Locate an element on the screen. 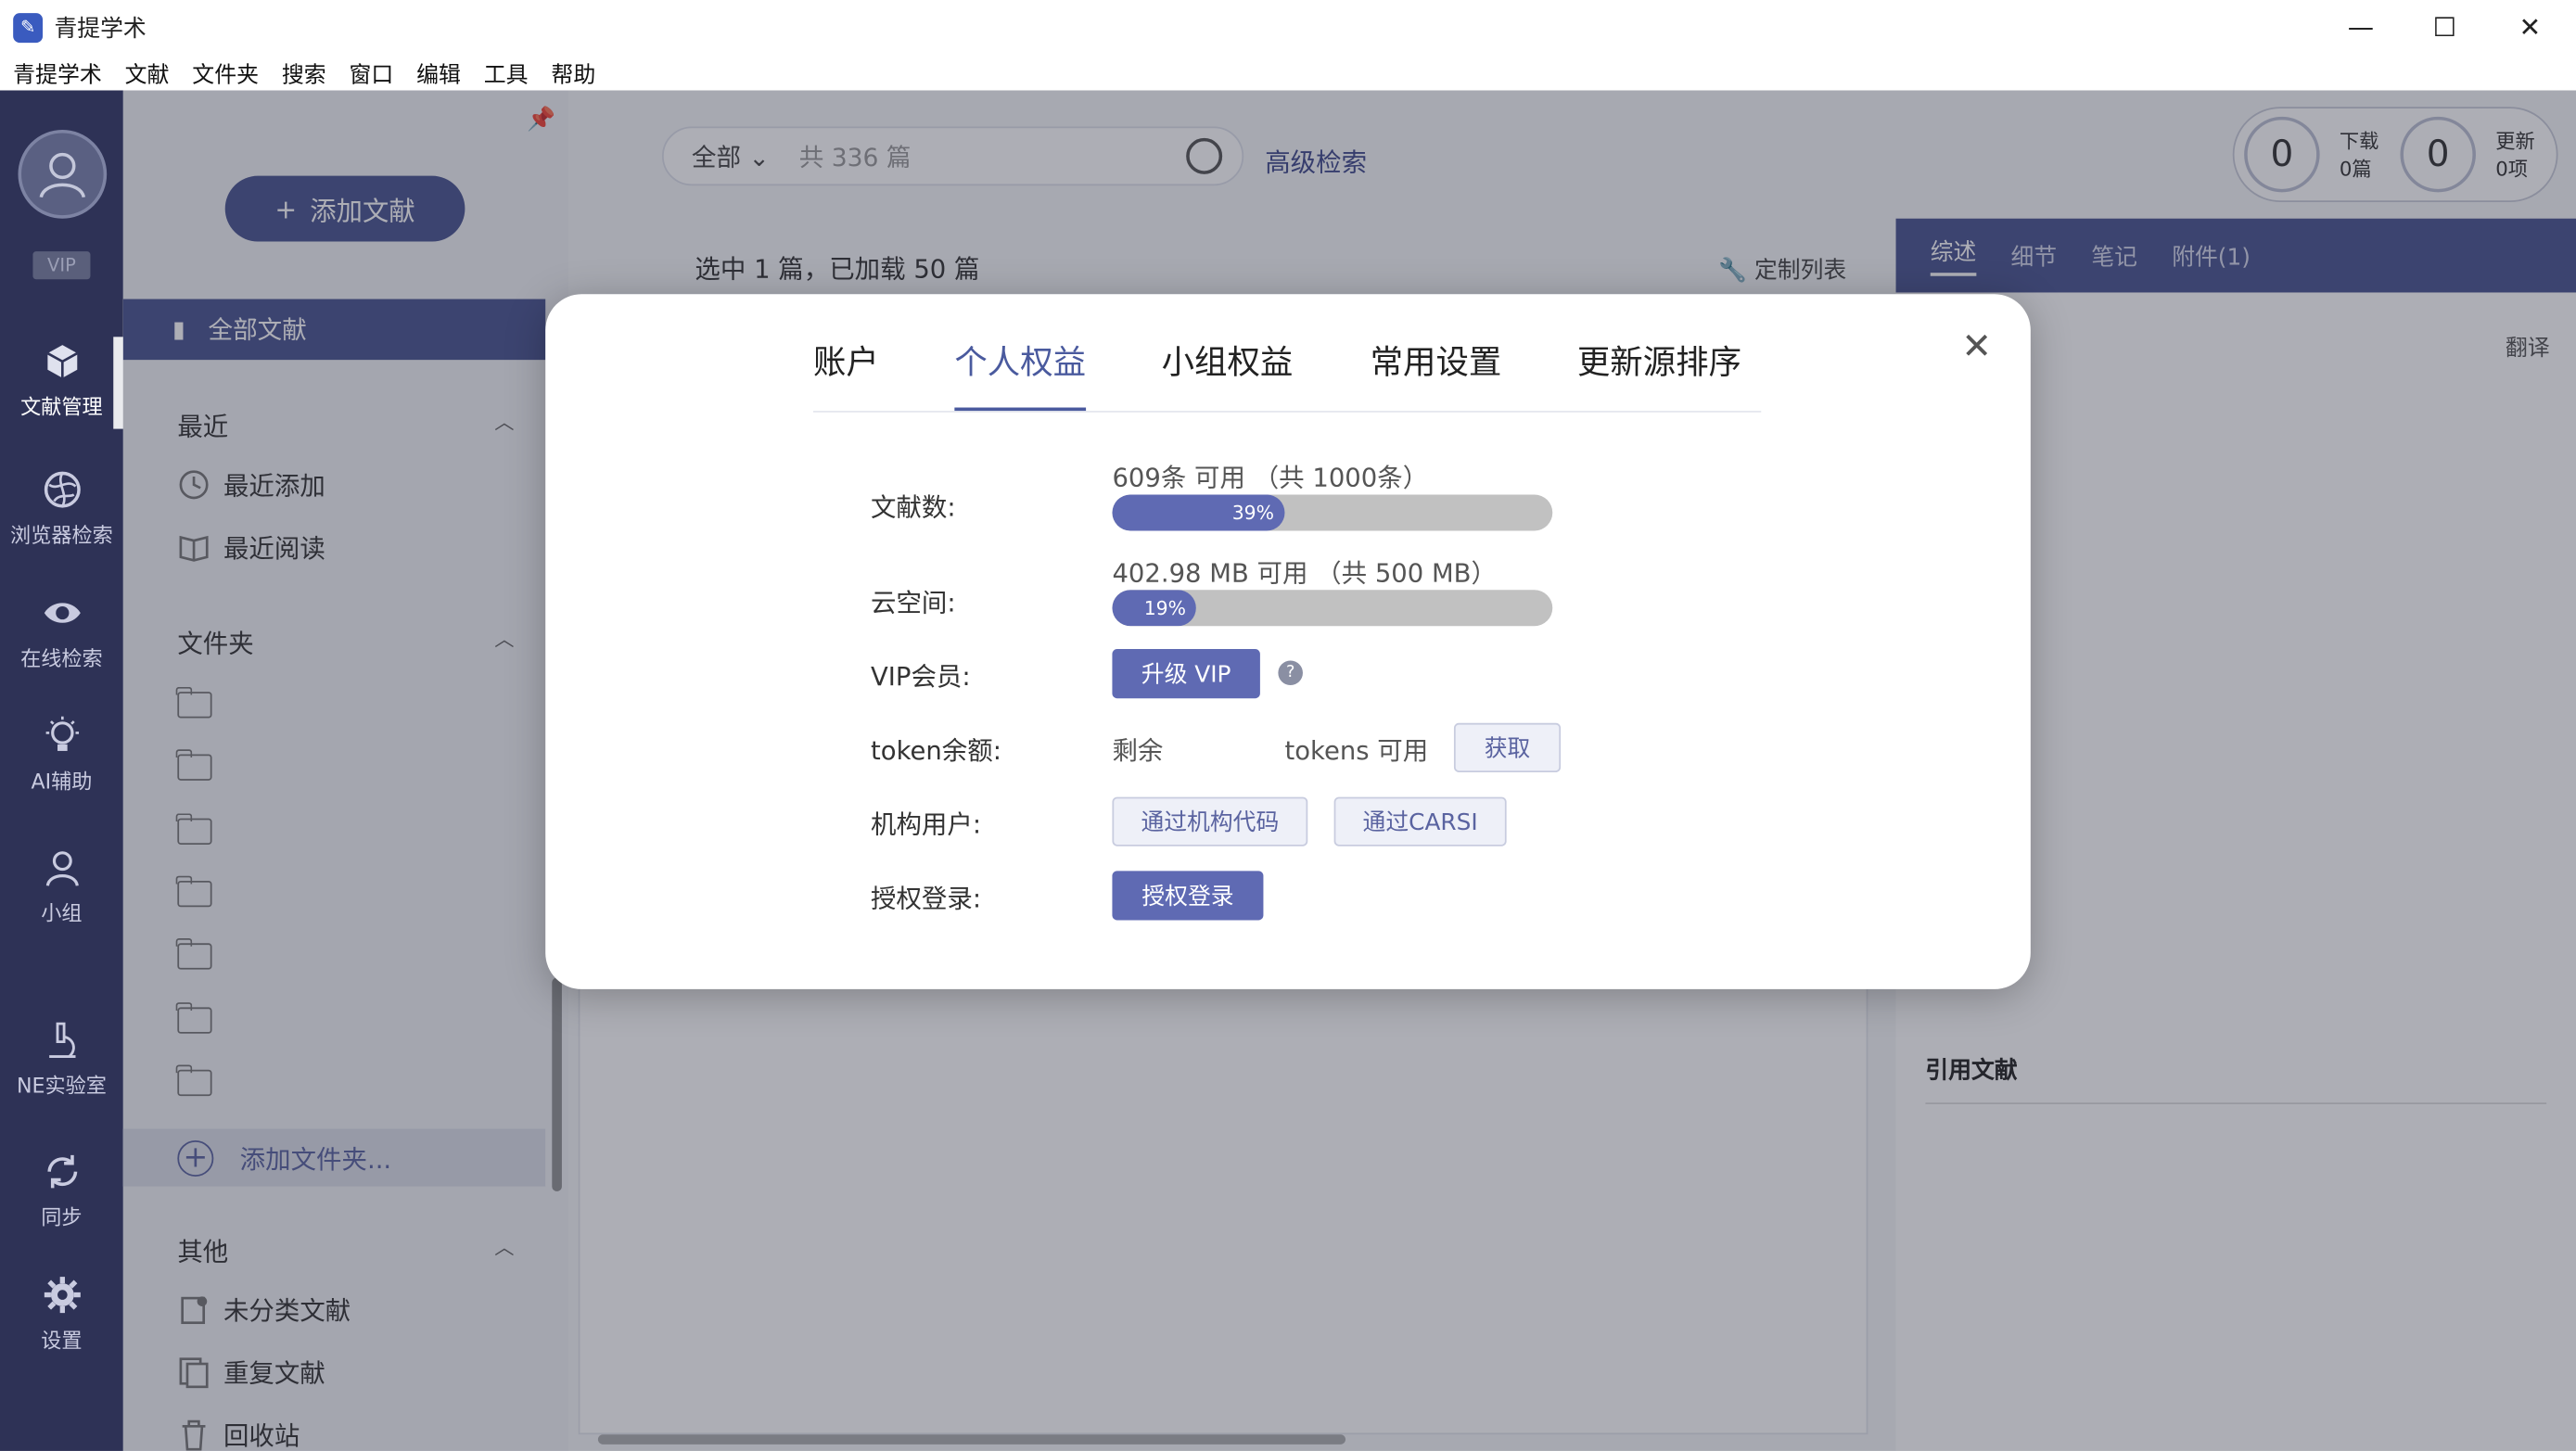  menu-window: 窗口 is located at coordinates (371, 72).